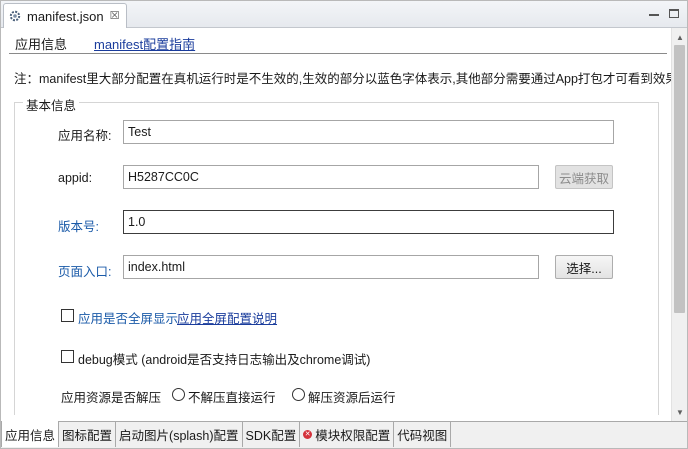  I want to click on fullscreen-label: 应用是否全屏显示, so click(128, 317).